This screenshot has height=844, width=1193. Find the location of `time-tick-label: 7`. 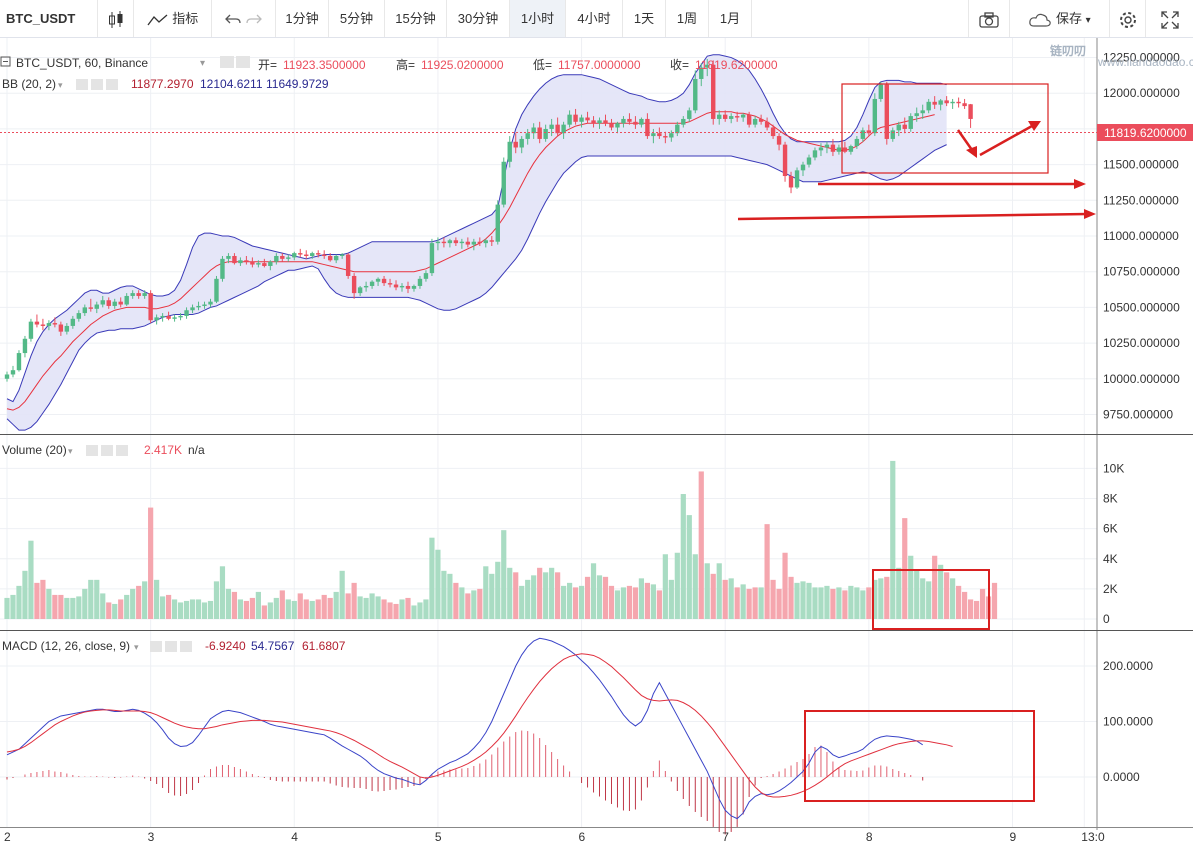

time-tick-label: 7 is located at coordinates (725, 837).